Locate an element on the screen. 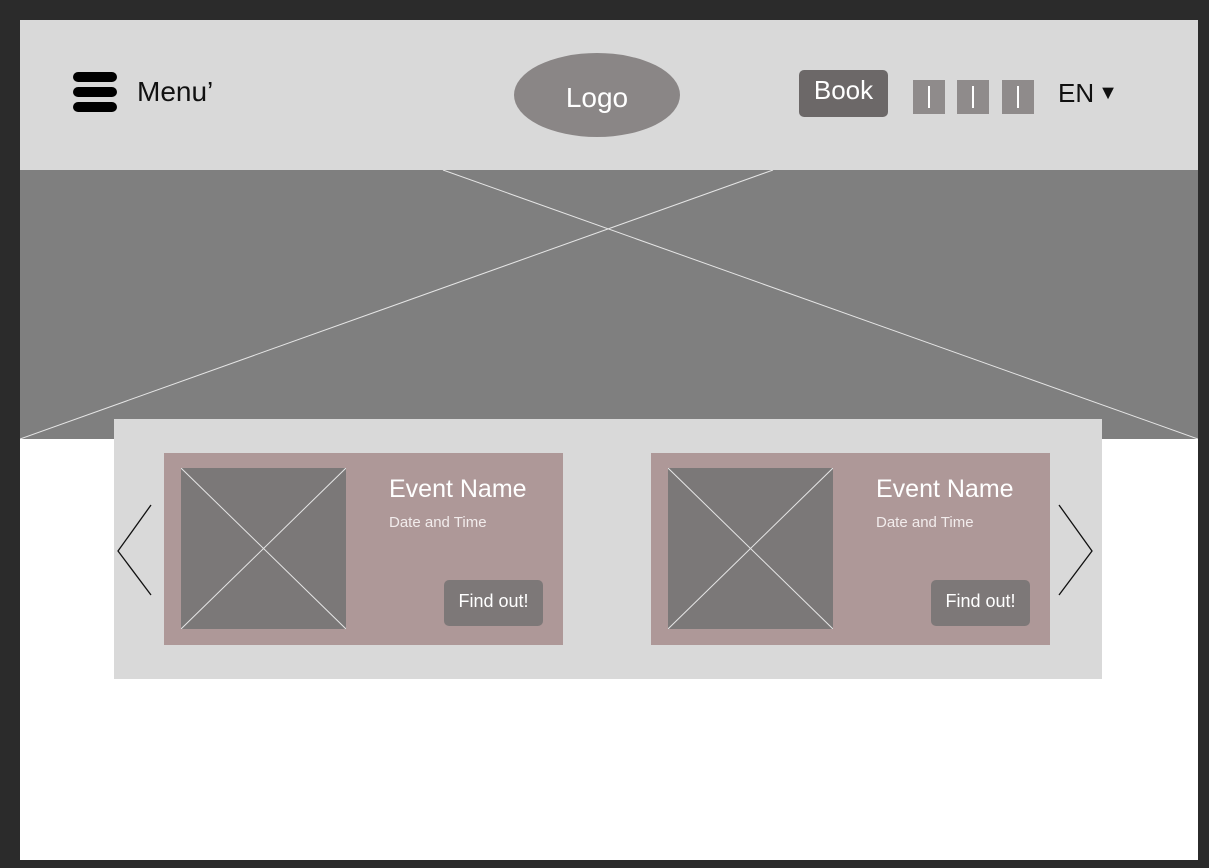  language-label: EN is located at coordinates (1076, 93).